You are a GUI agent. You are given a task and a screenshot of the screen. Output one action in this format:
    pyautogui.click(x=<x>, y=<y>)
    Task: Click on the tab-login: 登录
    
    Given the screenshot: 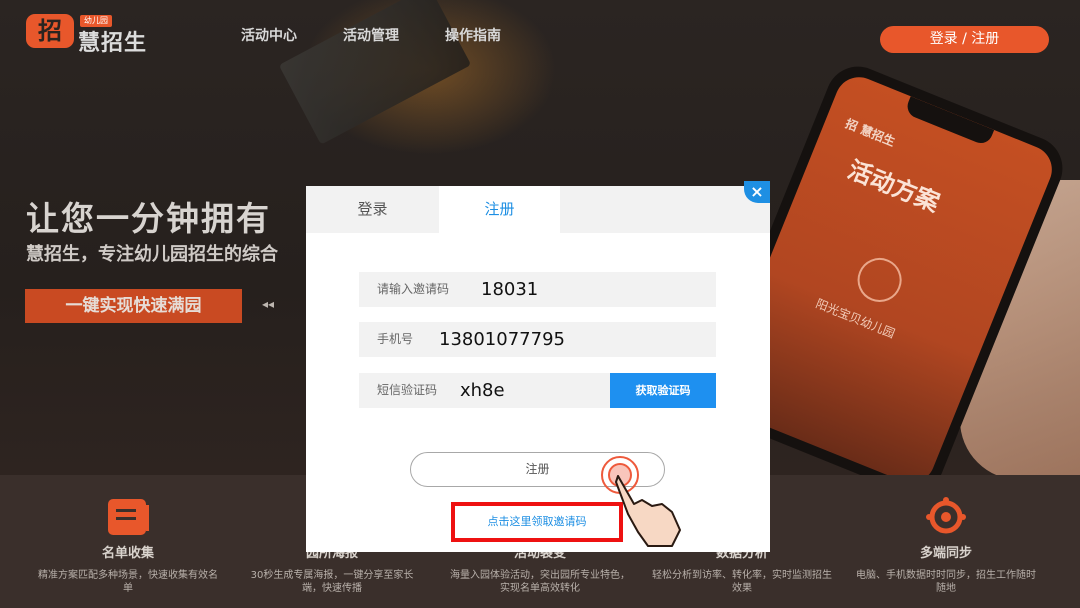 What is the action you would take?
    pyautogui.click(x=372, y=209)
    